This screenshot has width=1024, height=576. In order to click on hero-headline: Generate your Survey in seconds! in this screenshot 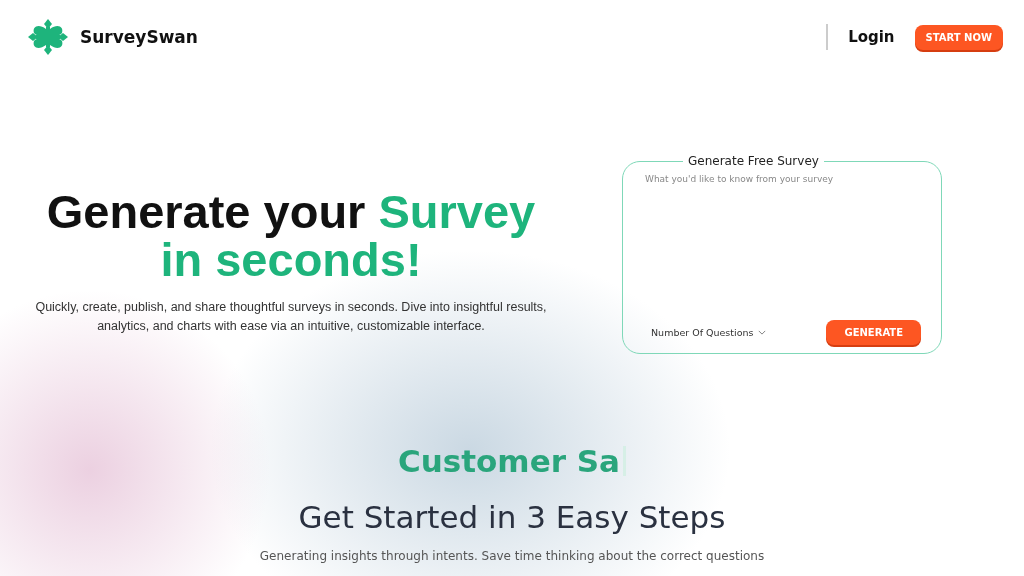, I will do `click(291, 236)`.